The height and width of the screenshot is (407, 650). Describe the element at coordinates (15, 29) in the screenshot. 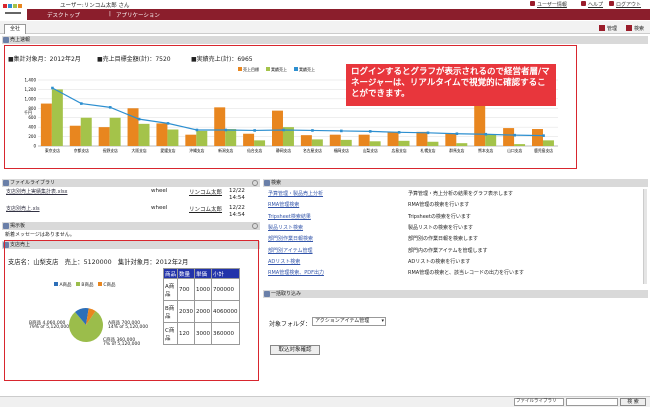

I see `tab-company: 全社` at that location.